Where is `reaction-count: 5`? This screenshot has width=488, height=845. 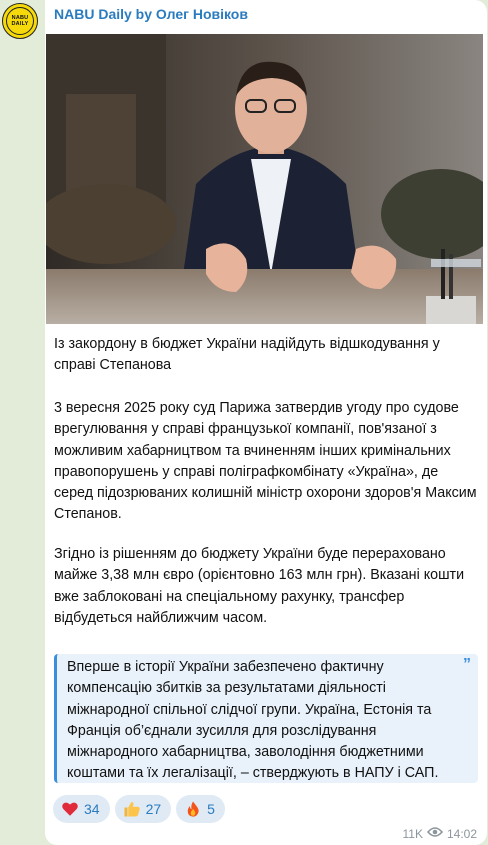
reaction-count: 5 is located at coordinates (211, 809).